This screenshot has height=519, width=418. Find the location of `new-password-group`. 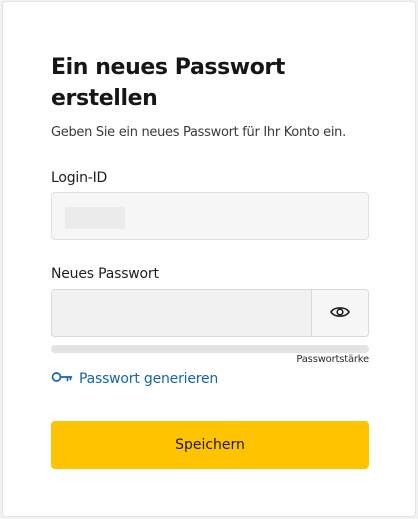

new-password-group is located at coordinates (210, 313).